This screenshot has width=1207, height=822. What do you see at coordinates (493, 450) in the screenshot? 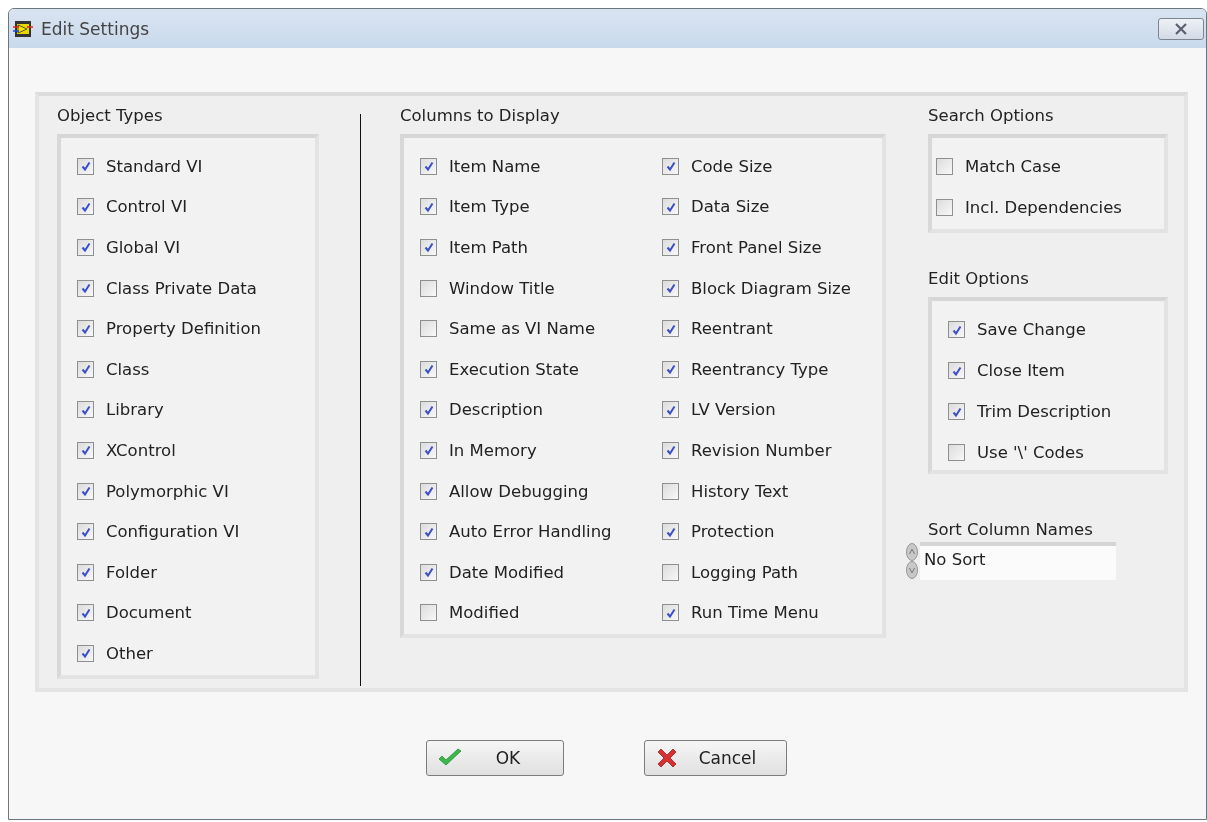
I see `checkbox-label: In Memory` at bounding box center [493, 450].